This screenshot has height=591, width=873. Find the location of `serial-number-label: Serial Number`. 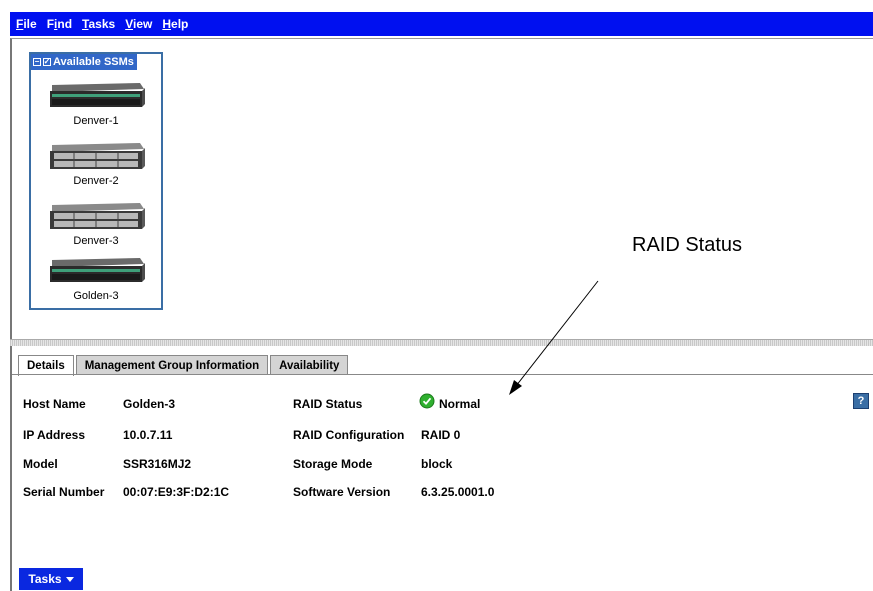

serial-number-label: Serial Number is located at coordinates (64, 492).